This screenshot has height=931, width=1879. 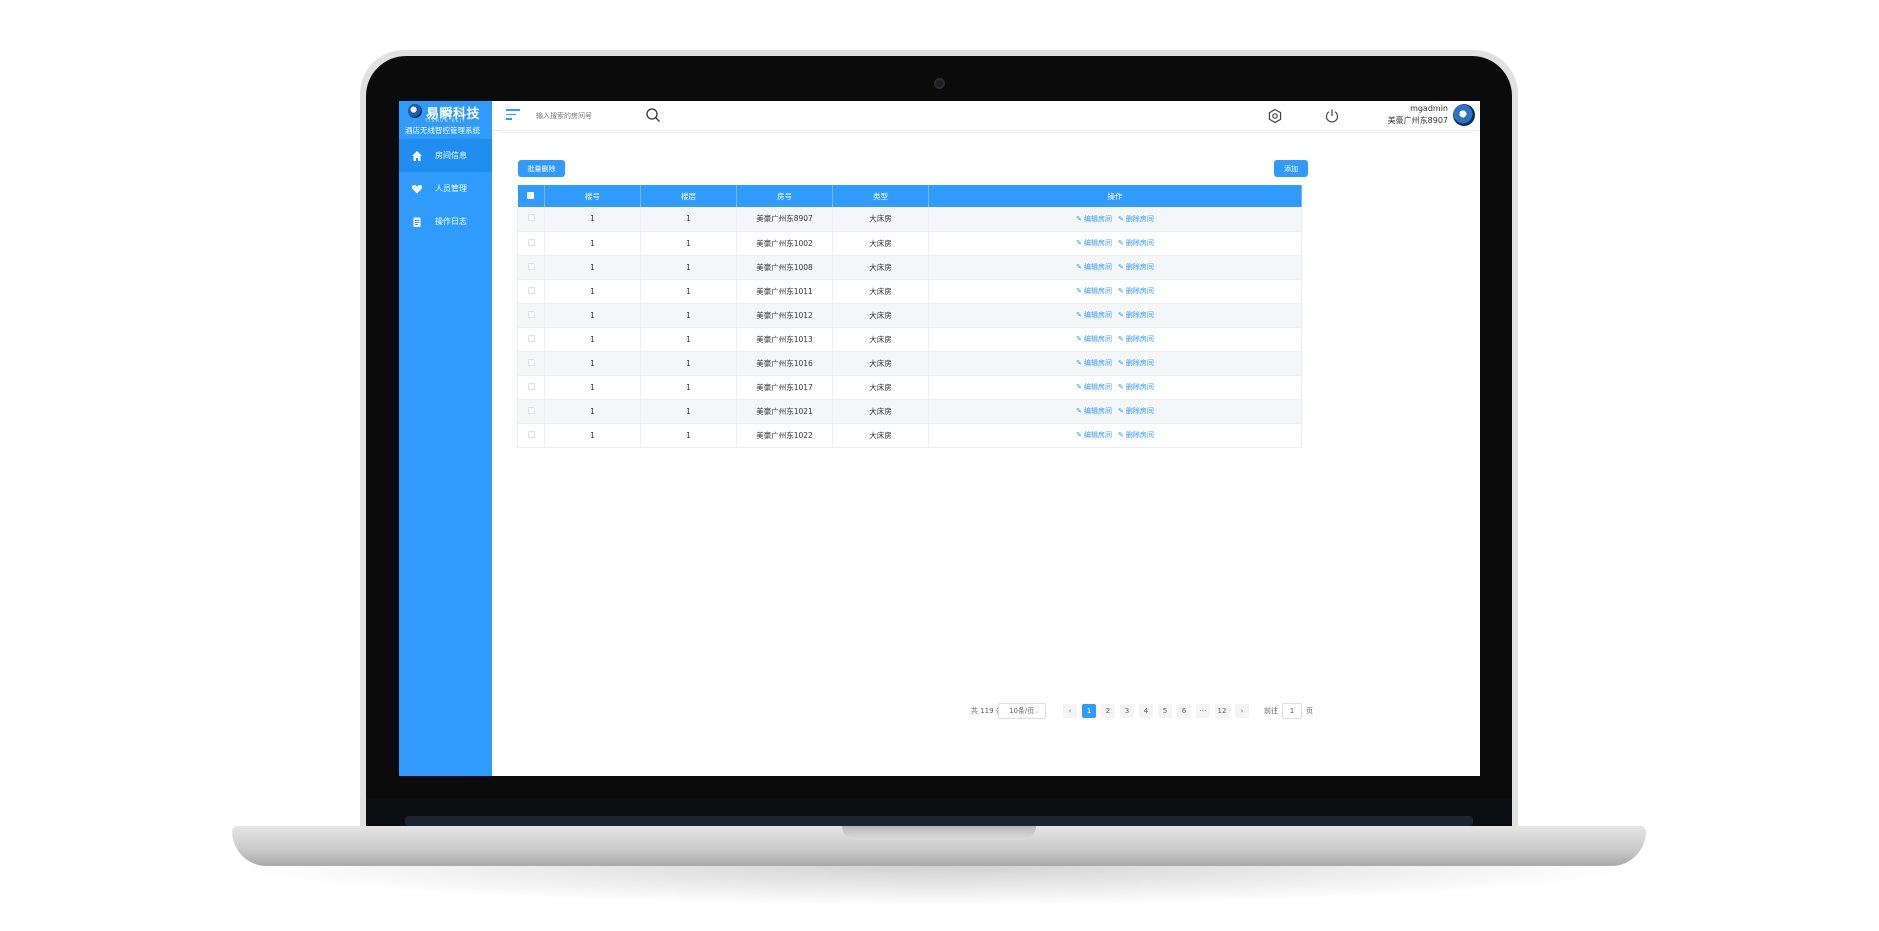 I want to click on column-header-room: 房号, so click(x=784, y=196).